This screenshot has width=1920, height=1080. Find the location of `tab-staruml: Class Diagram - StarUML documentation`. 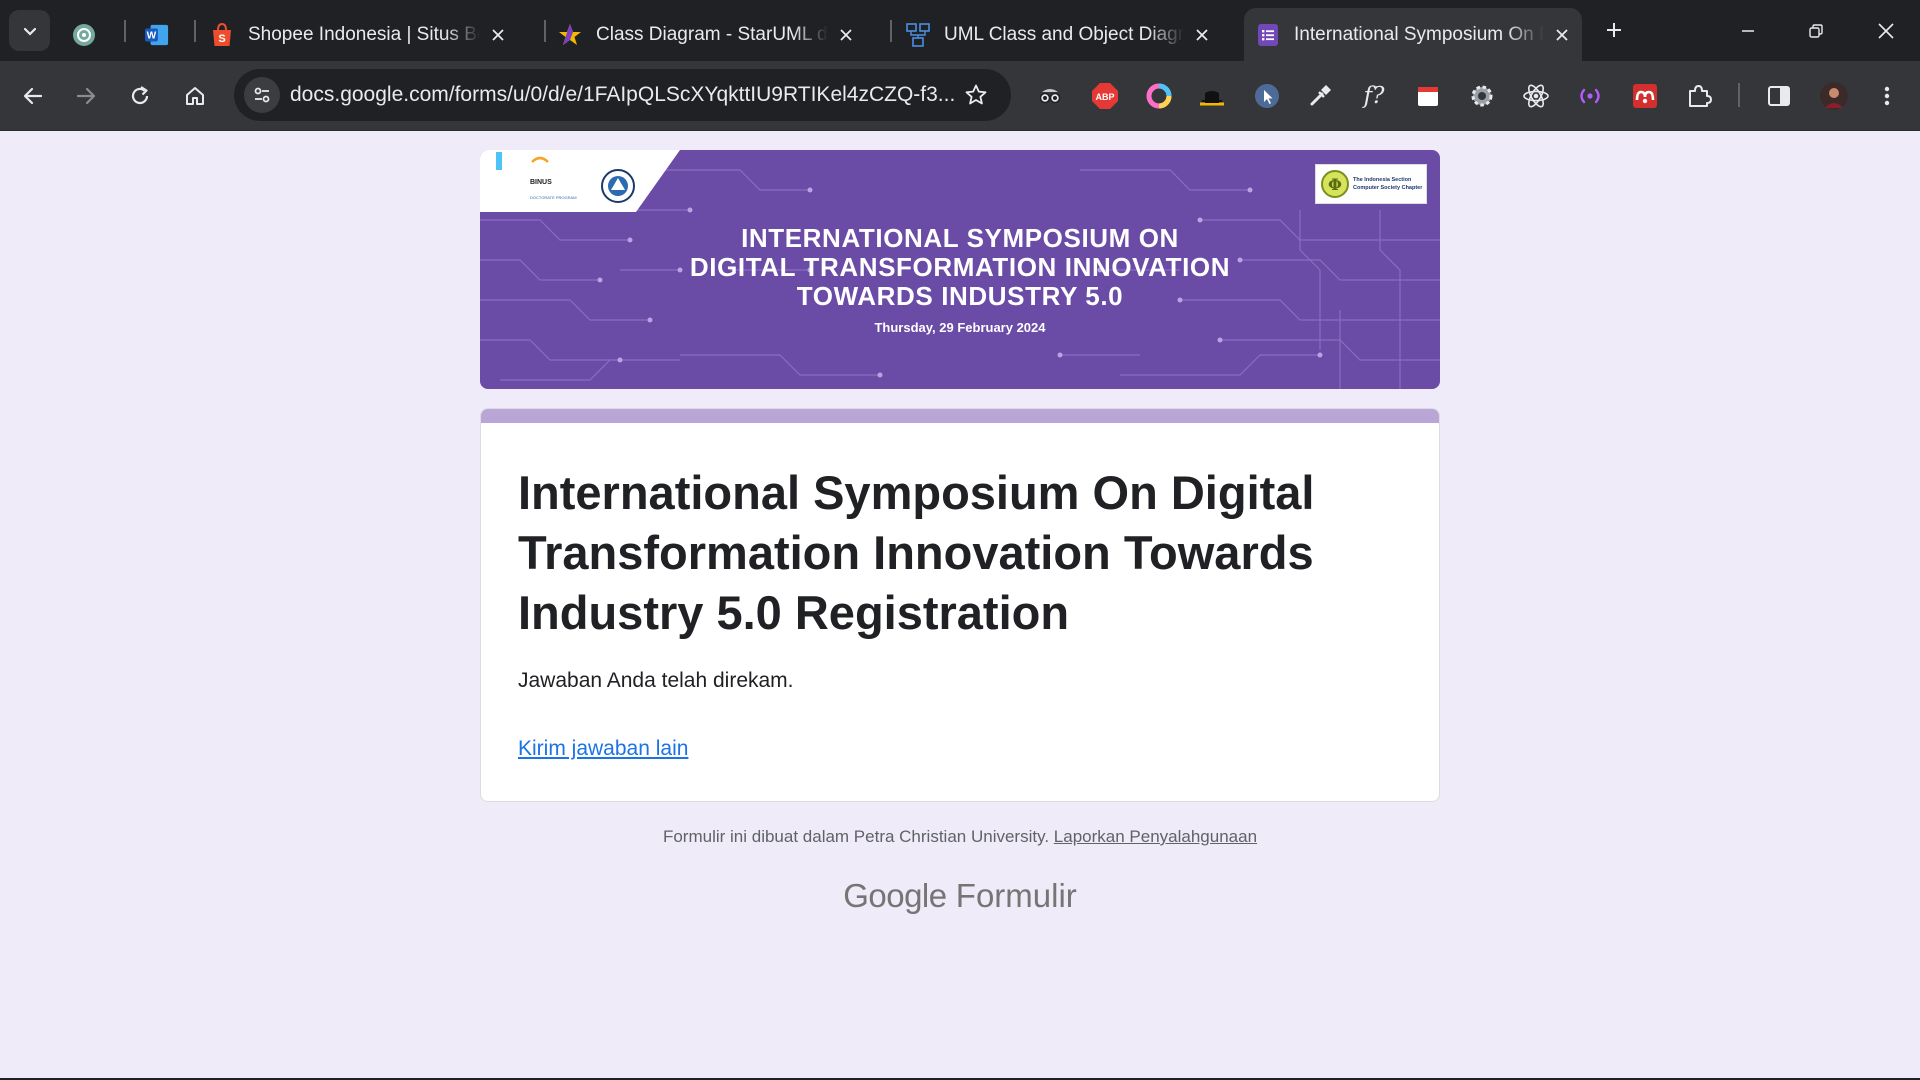

tab-staruml: Class Diagram - StarUML documentation is located at coordinates (718, 34).